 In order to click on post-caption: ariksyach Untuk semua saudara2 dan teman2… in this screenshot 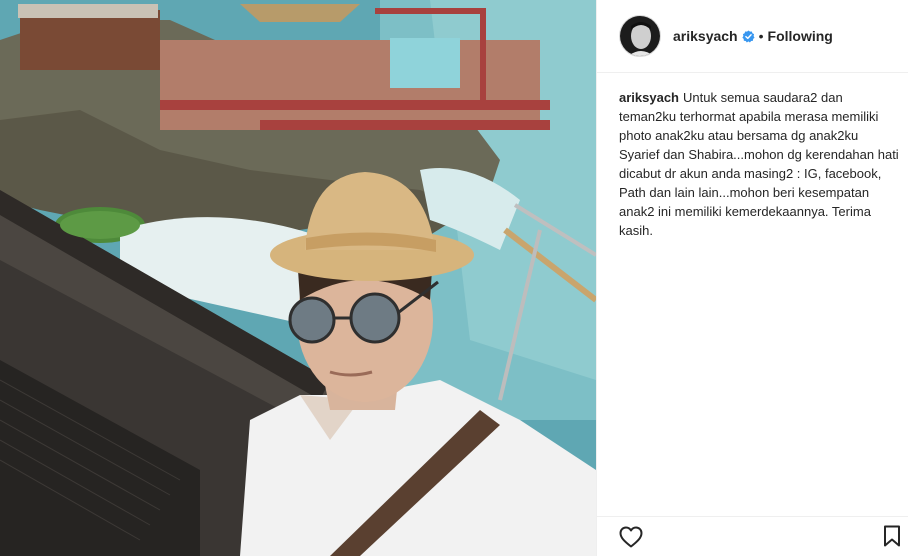, I will do `click(759, 164)`.